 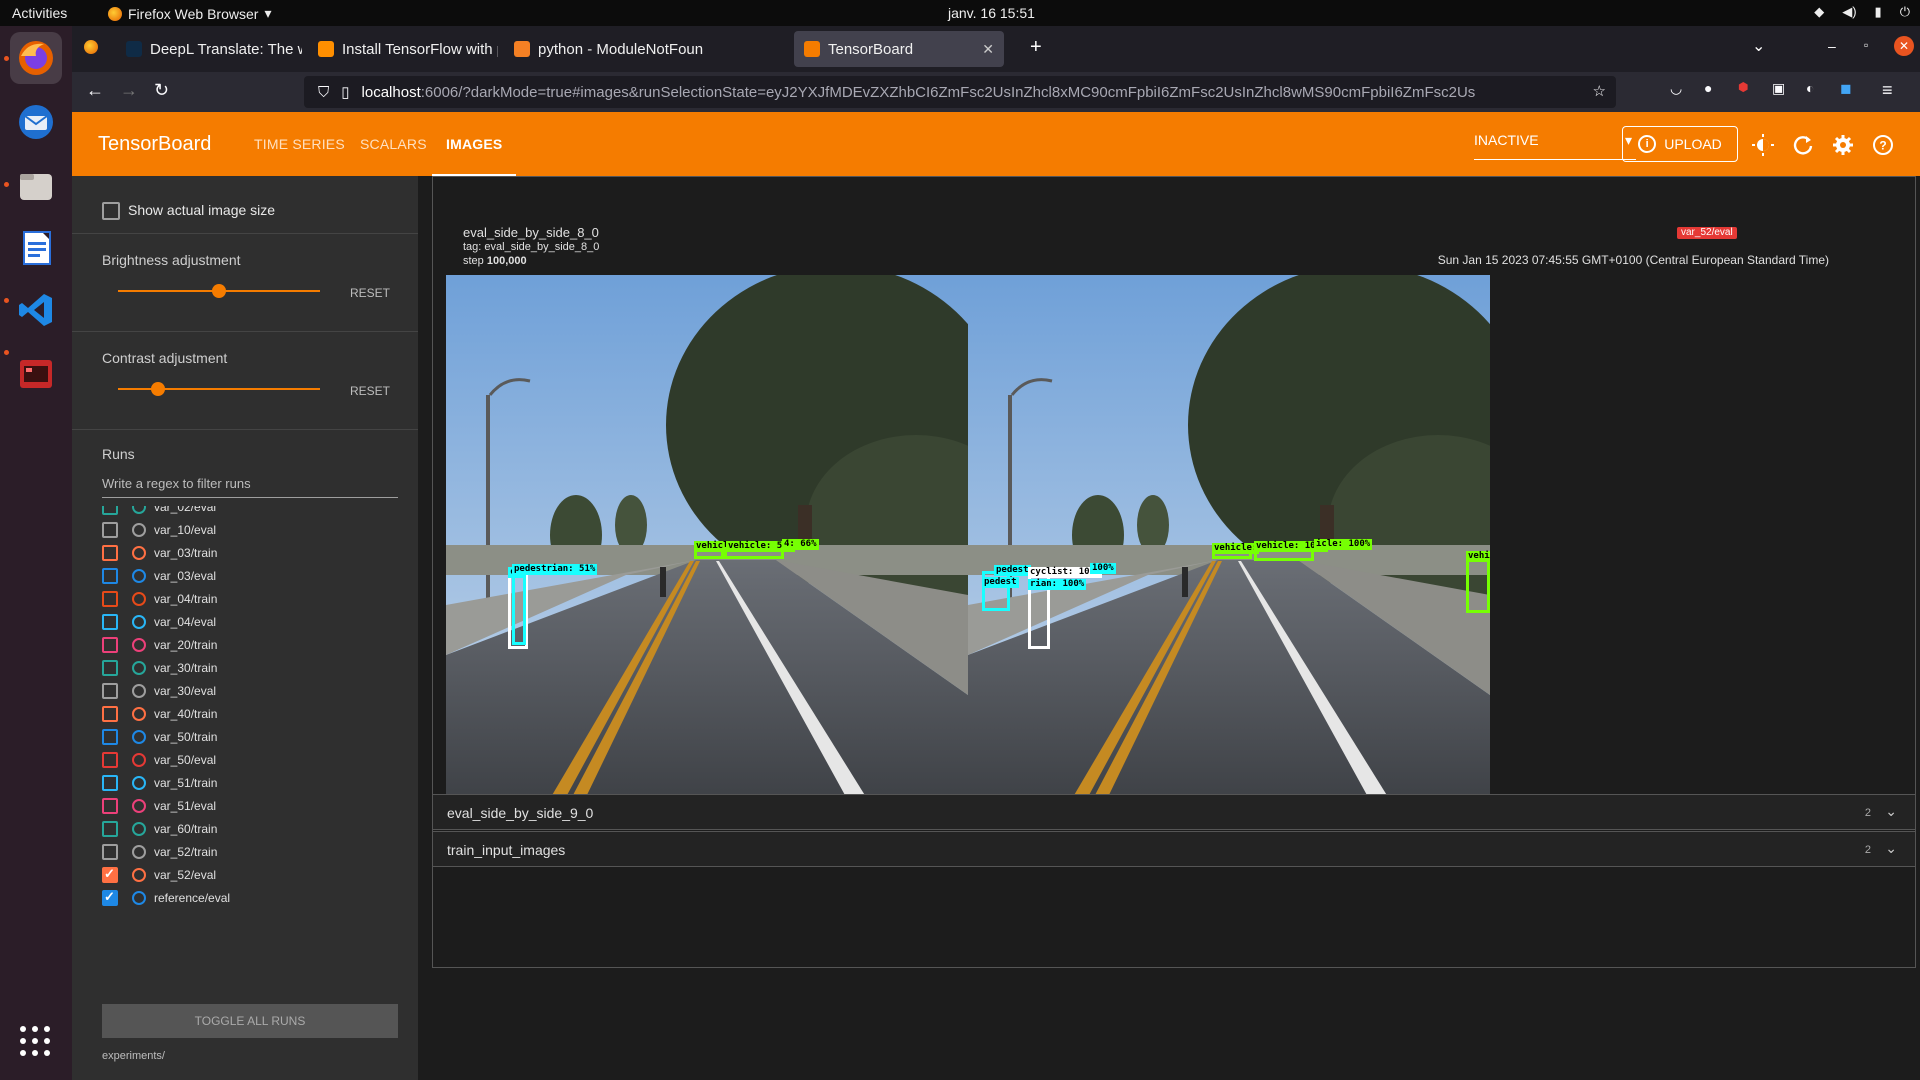 What do you see at coordinates (39, 13) in the screenshot?
I see `activities-button: Activities` at bounding box center [39, 13].